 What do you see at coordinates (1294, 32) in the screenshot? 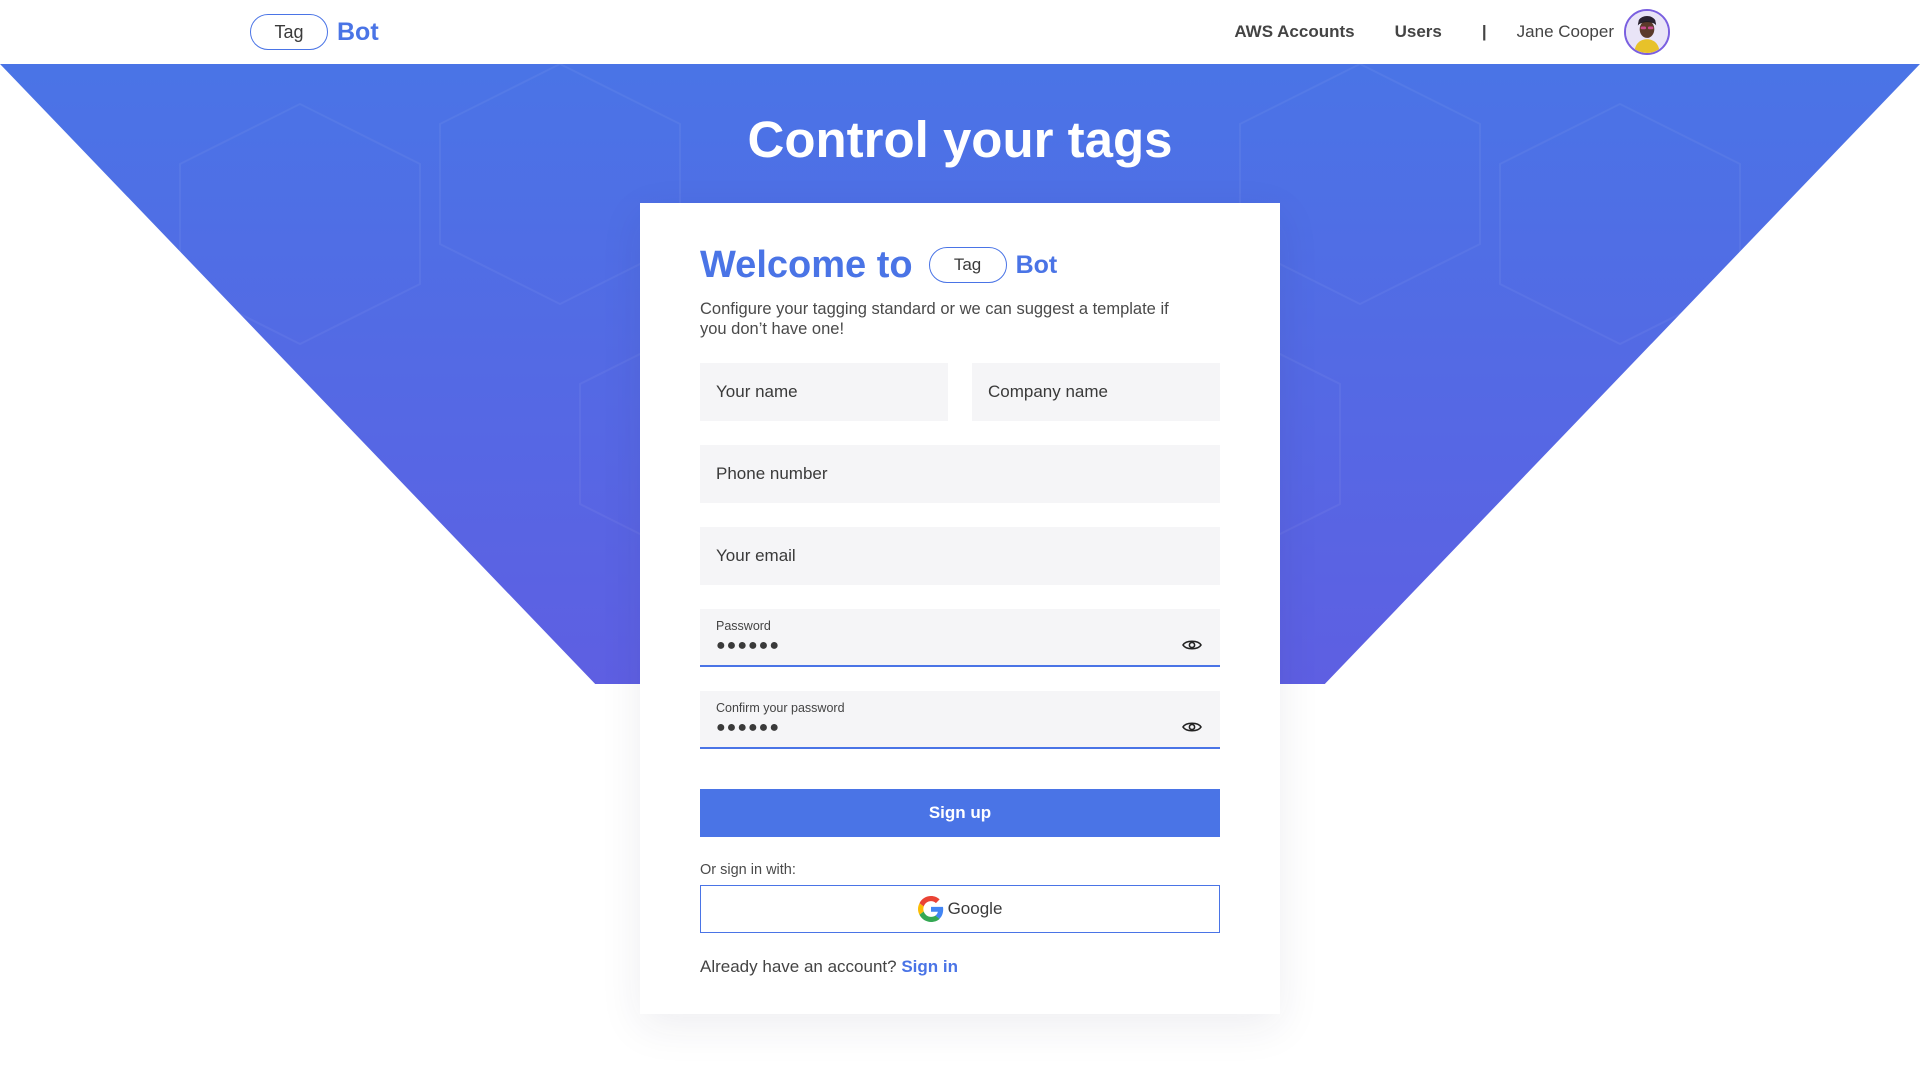
I see `nav-aws-accounts: AWS Accounts` at bounding box center [1294, 32].